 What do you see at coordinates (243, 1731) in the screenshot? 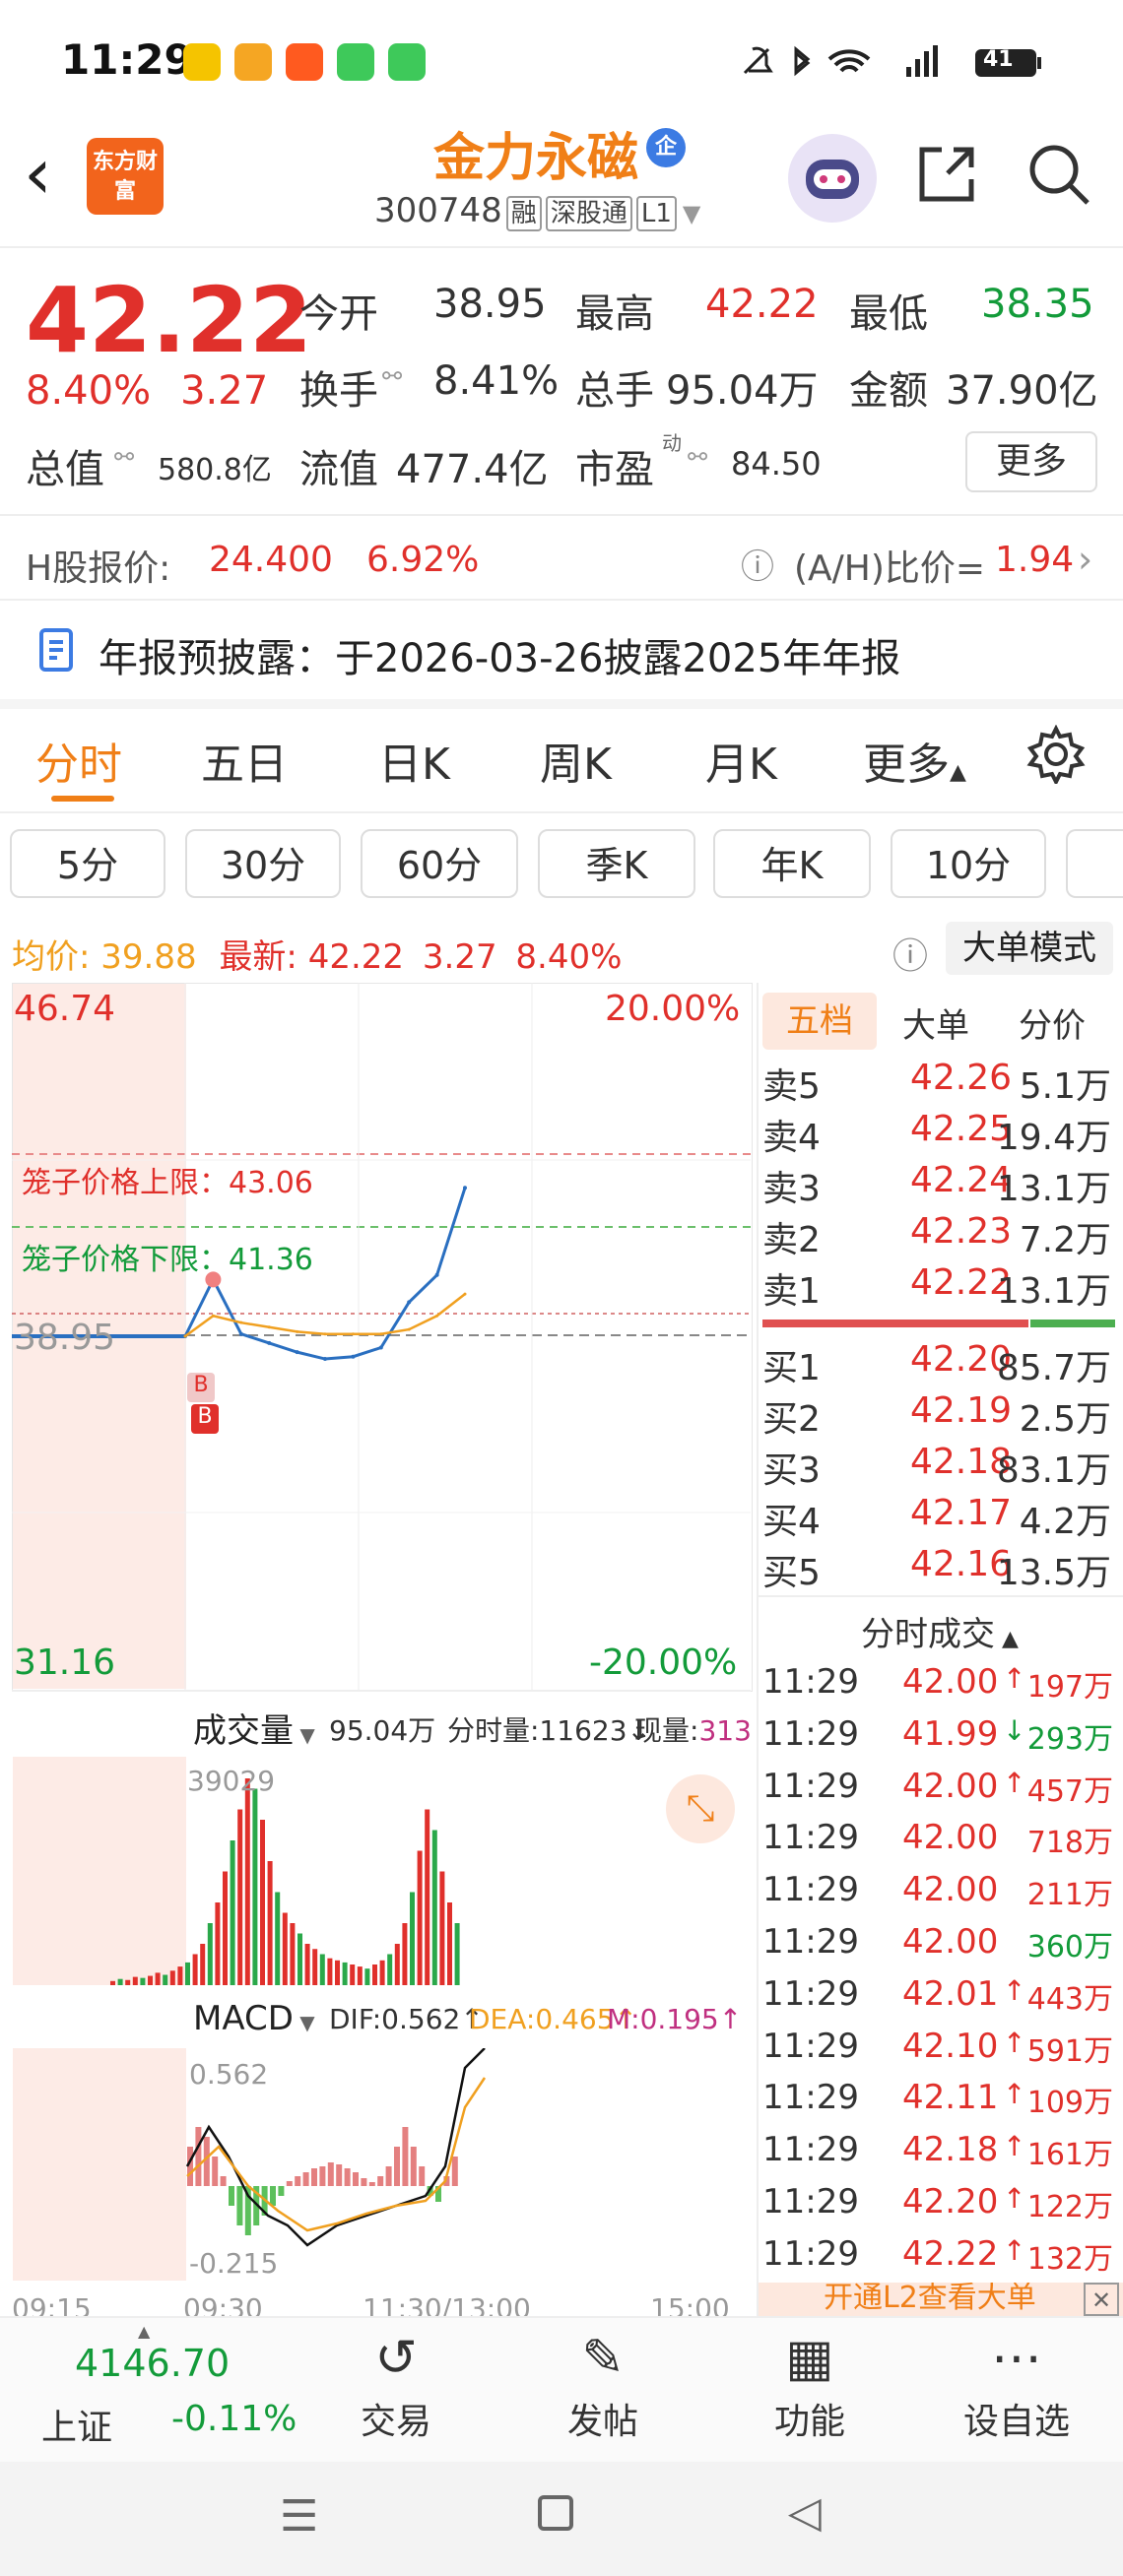
I see `volume-indicator-label: 成交量` at bounding box center [243, 1731].